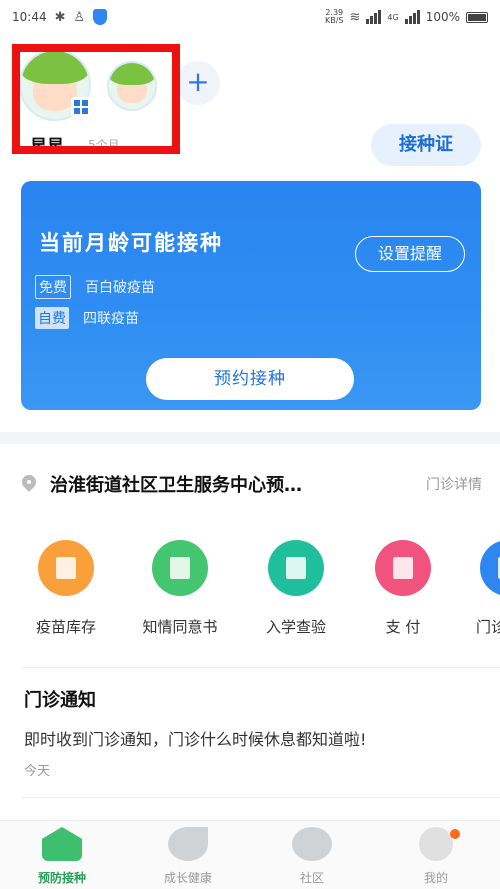 The image size is (500, 889). I want to click on network-type: 4G, so click(393, 17).